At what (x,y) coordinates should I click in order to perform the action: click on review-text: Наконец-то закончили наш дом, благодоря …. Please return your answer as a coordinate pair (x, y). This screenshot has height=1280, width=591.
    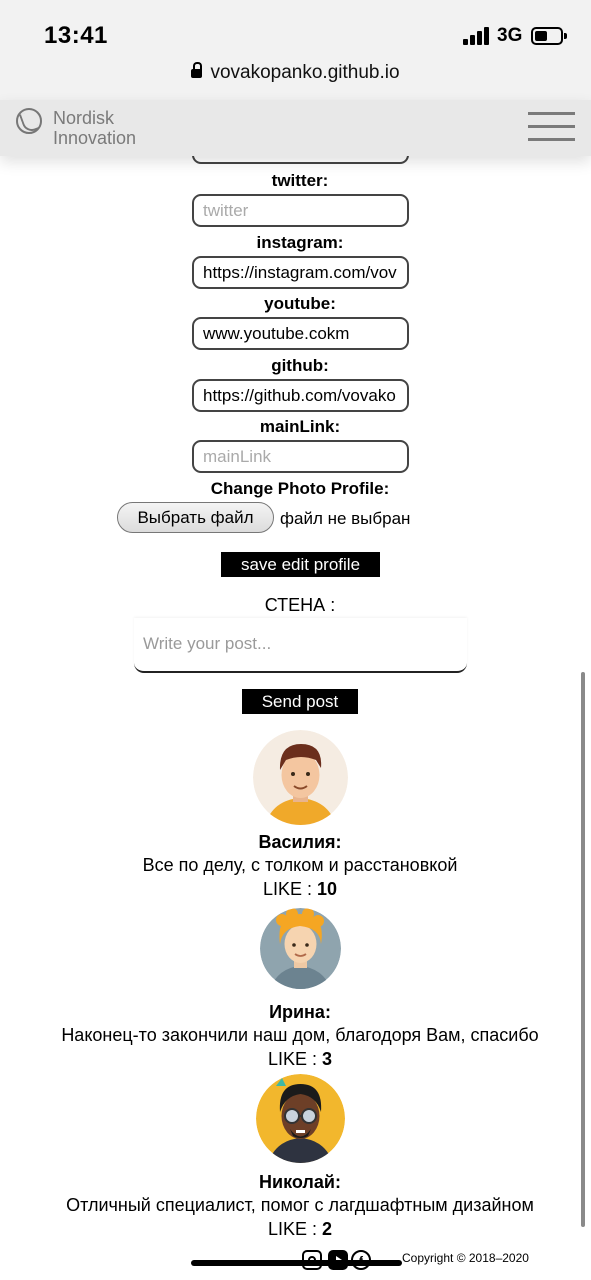
    Looking at the image, I should click on (300, 1035).